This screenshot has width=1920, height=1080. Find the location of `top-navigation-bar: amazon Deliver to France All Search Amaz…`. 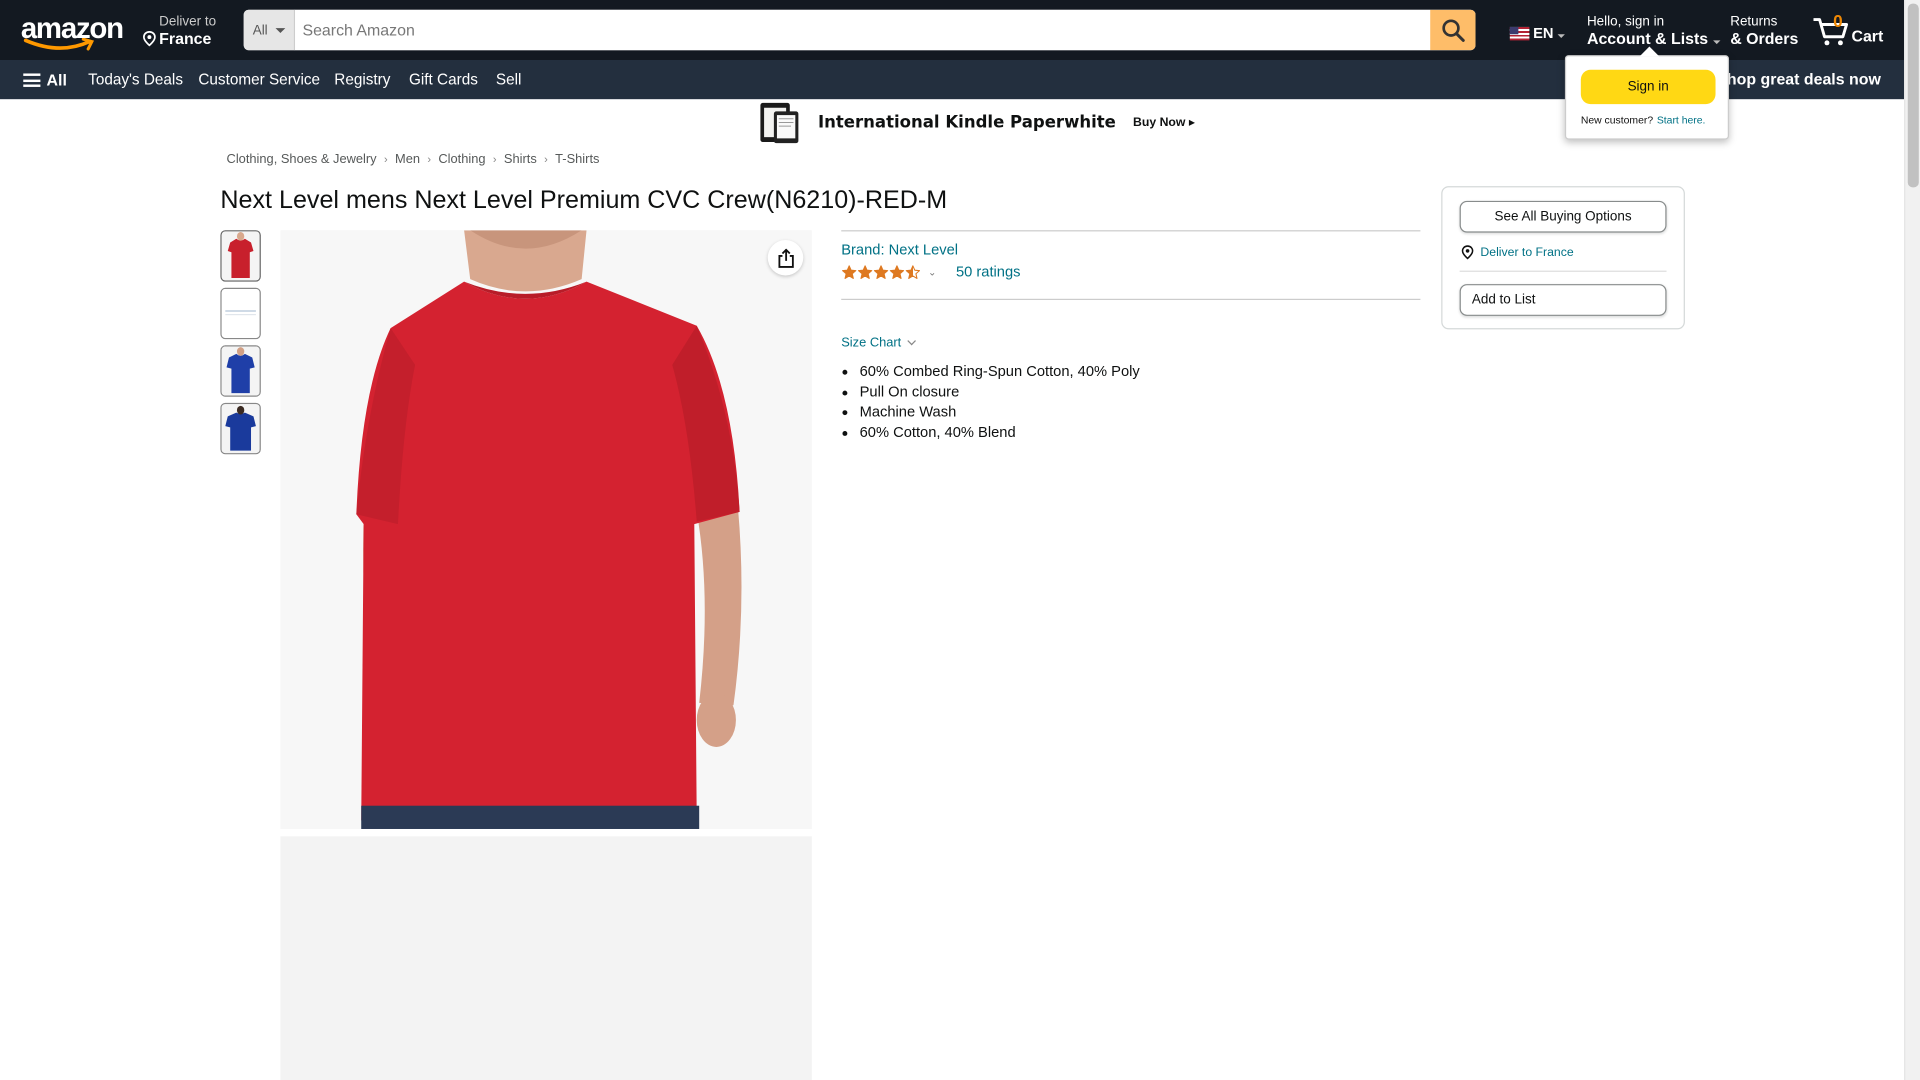

top-navigation-bar: amazon Deliver to France All Search Amaz… is located at coordinates (952, 30).